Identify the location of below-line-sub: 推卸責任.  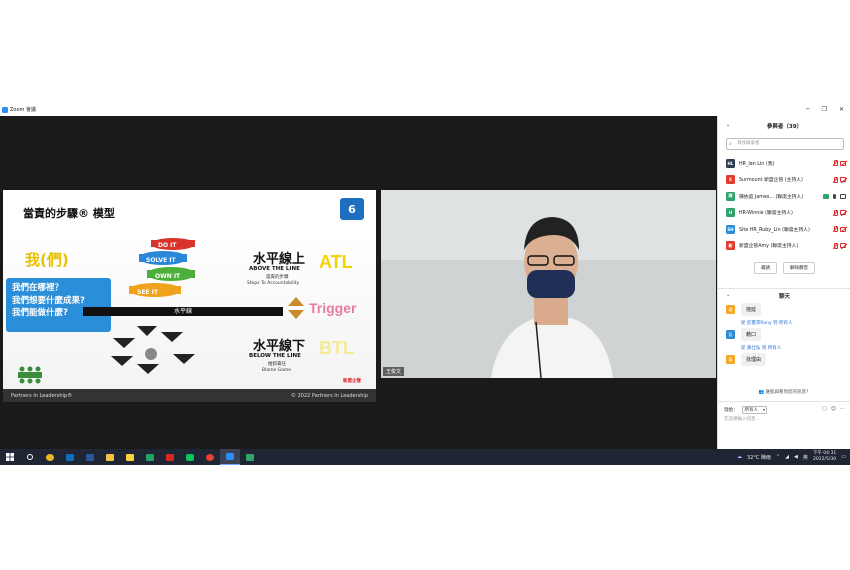
(277, 364).